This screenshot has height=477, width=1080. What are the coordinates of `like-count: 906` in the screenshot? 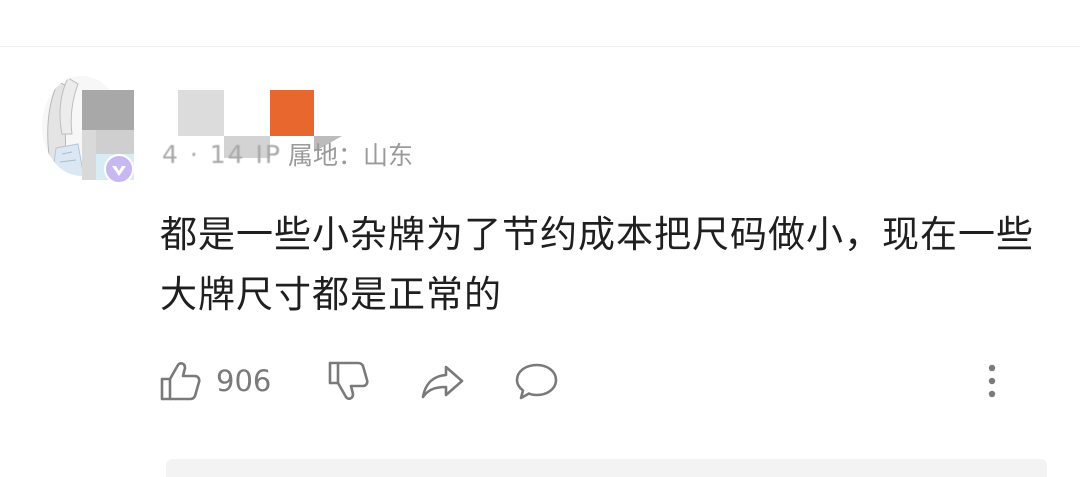 It's located at (244, 381).